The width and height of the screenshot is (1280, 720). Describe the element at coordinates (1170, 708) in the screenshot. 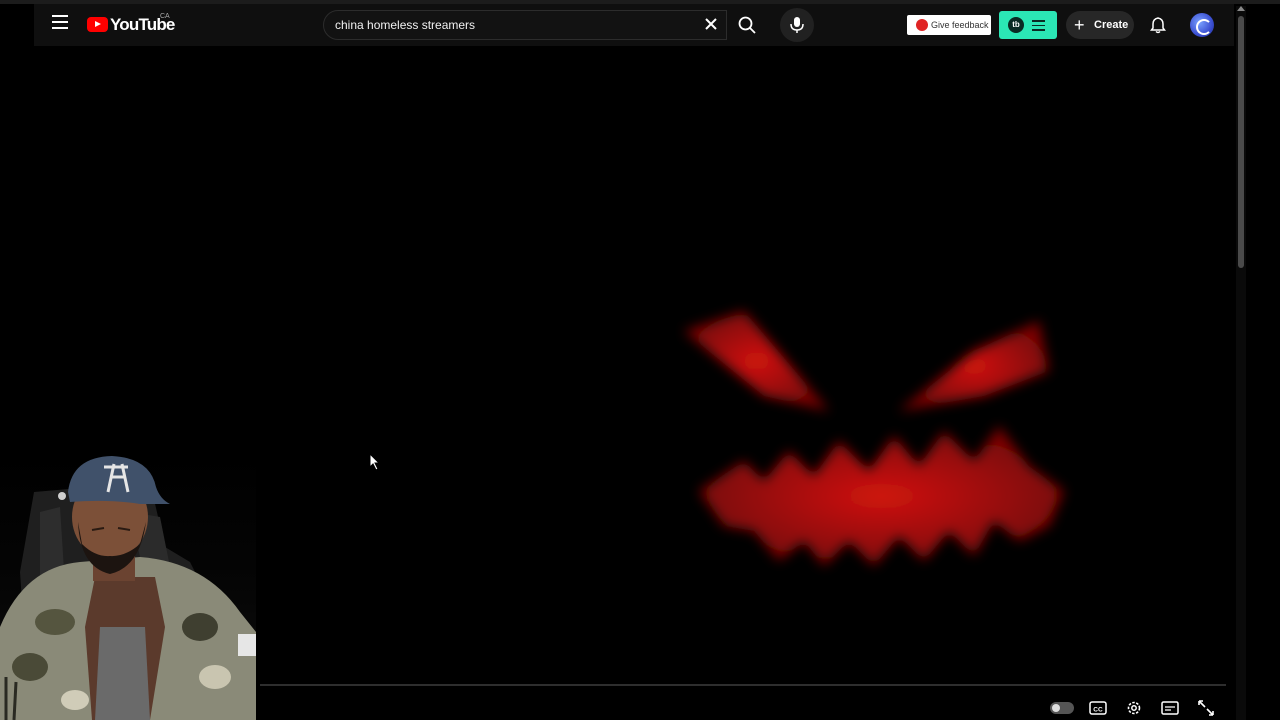

I see `miniplayer-icon` at that location.